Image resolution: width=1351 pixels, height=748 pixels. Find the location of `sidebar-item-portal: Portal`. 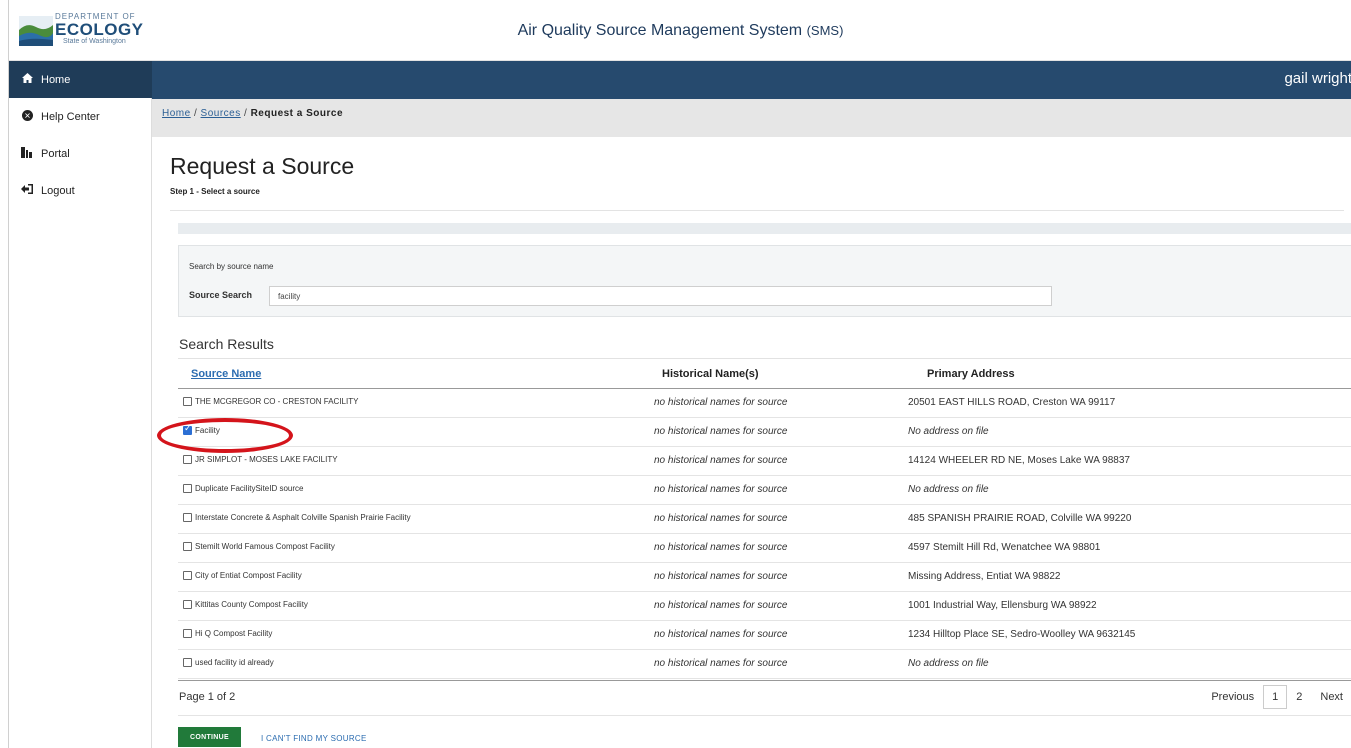

sidebar-item-portal: Portal is located at coordinates (80, 153).